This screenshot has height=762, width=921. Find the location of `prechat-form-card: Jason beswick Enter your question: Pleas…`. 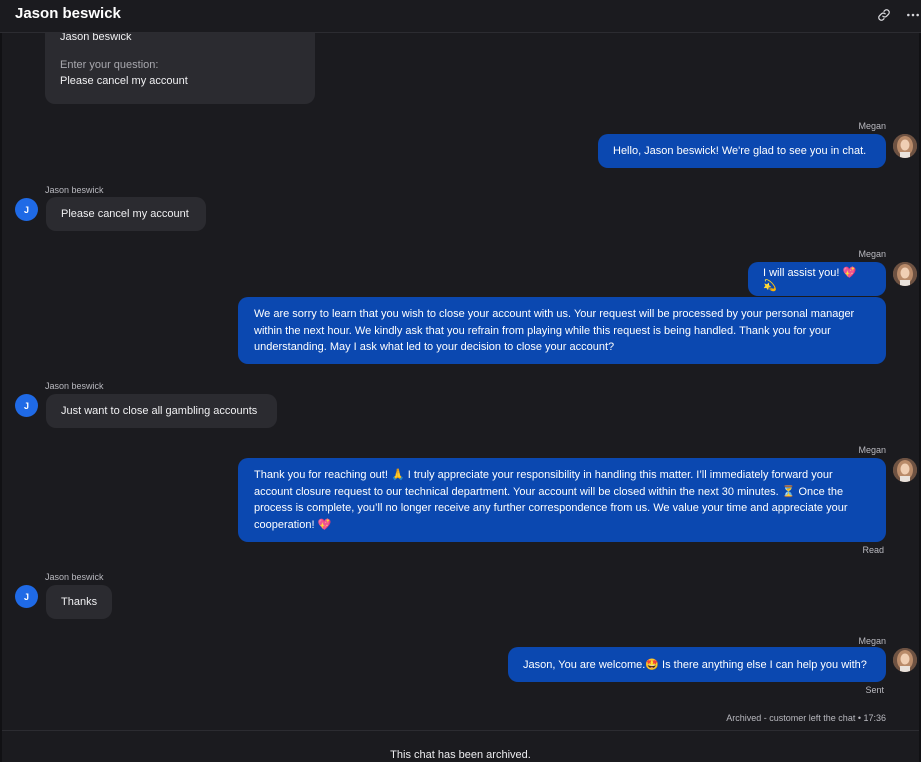

prechat-form-card: Jason beswick Enter your question: Pleas… is located at coordinates (180, 68).